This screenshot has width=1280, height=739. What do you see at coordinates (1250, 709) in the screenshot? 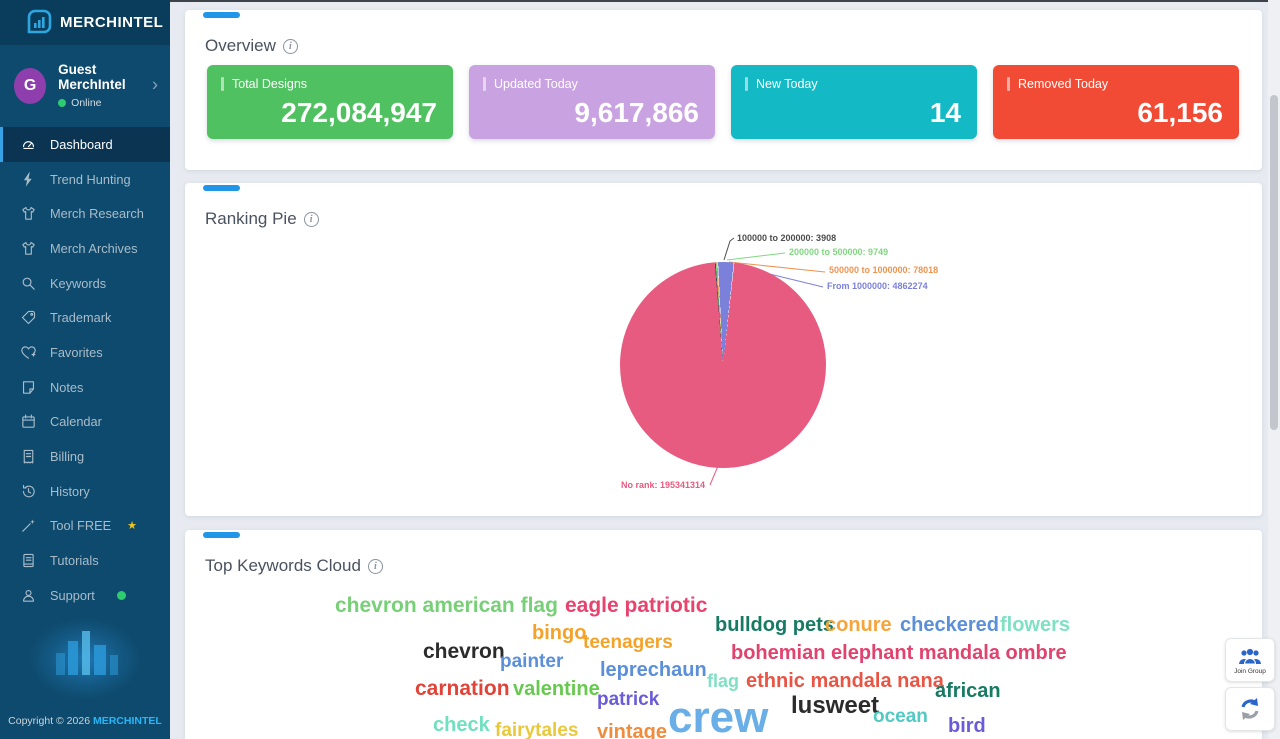
I see `refresh-button` at bounding box center [1250, 709].